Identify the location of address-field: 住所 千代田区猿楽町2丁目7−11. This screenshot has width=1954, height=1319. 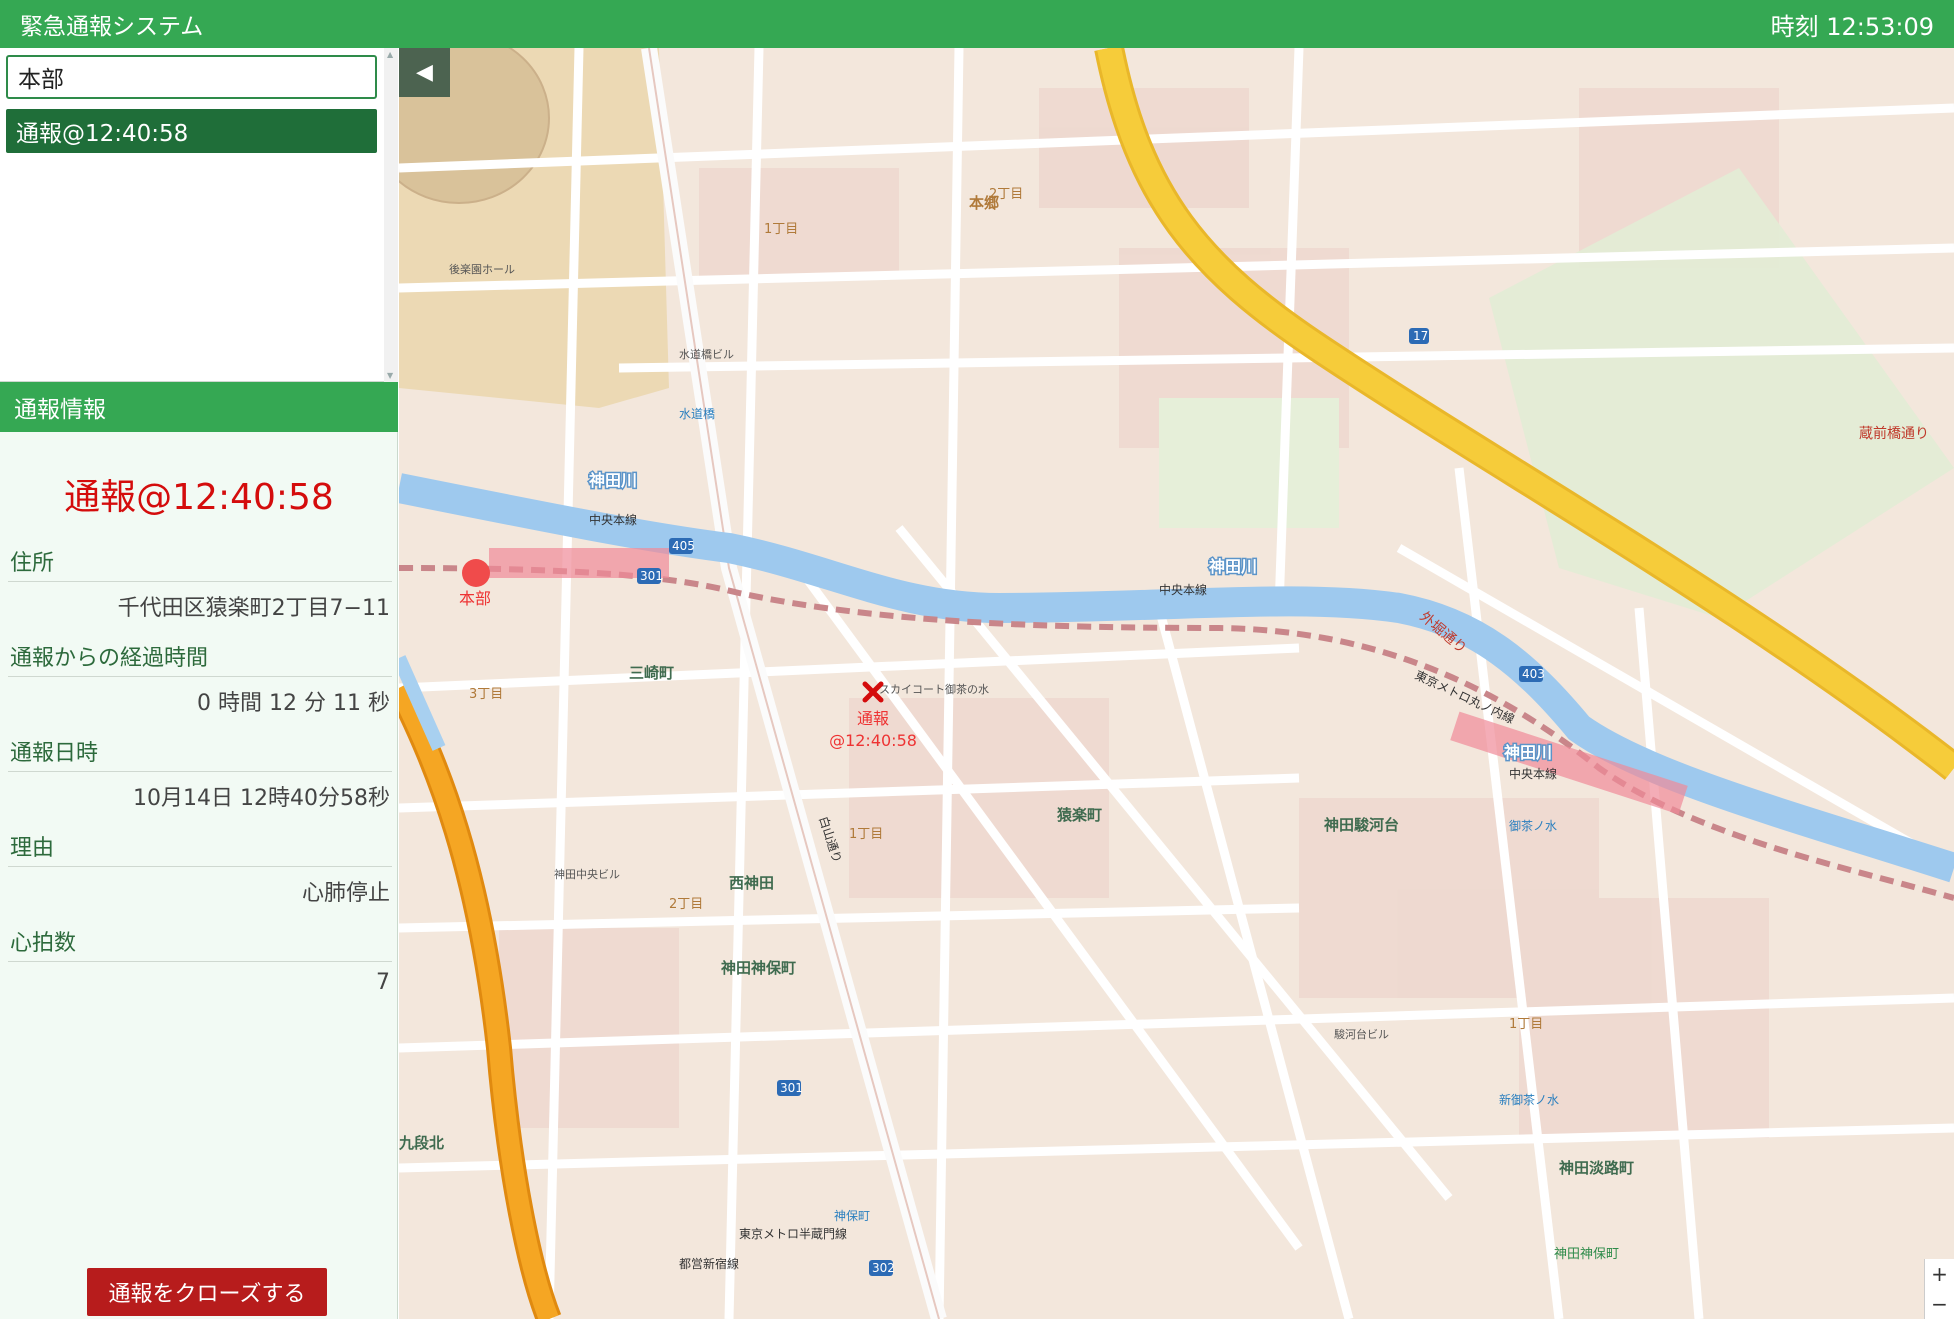
(200, 583).